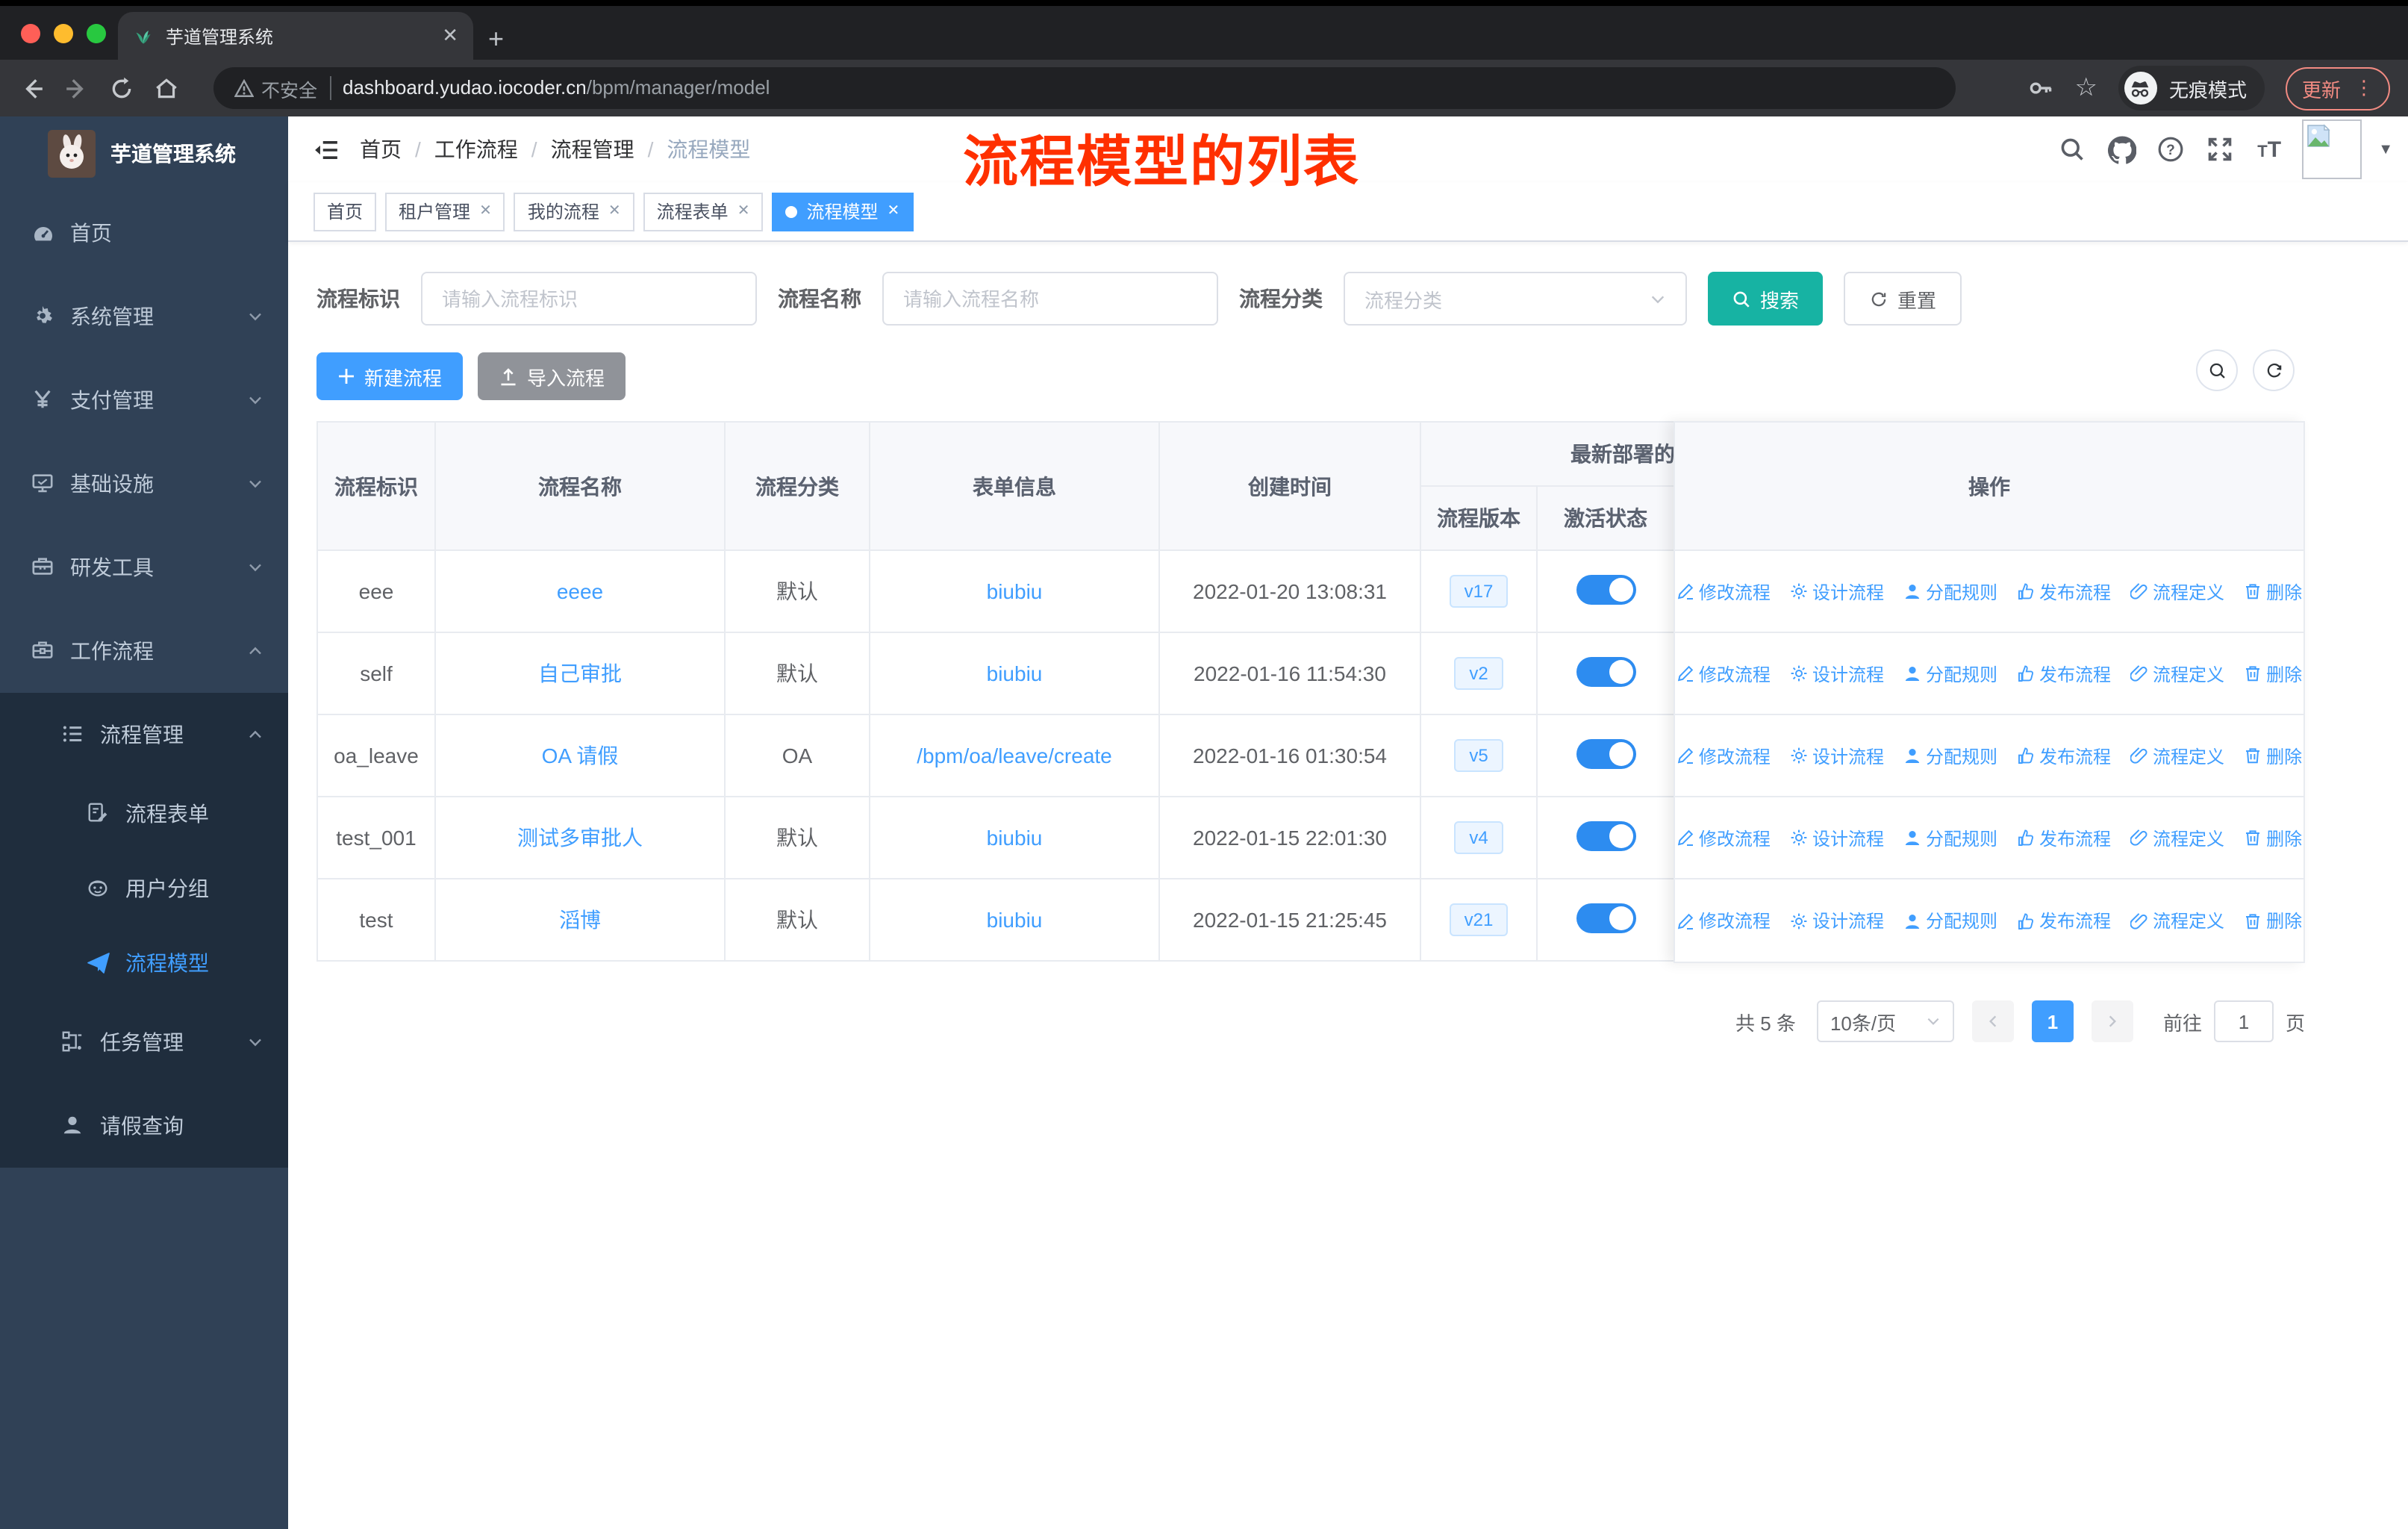 The width and height of the screenshot is (2408, 1529). Describe the element at coordinates (580, 838) in the screenshot. I see `process-name-link: 测试多审批人` at that location.